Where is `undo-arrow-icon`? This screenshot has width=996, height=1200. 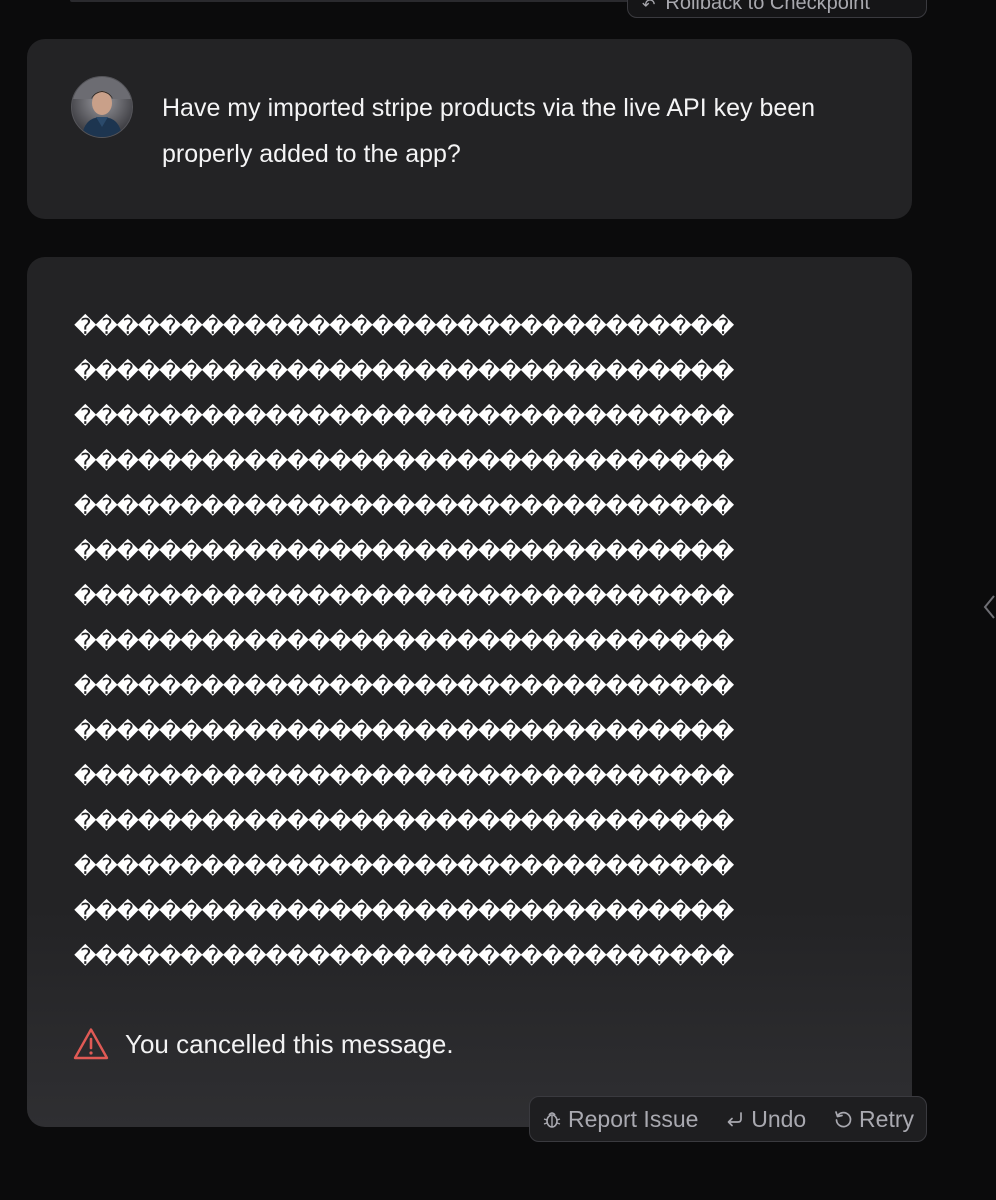 undo-arrow-icon is located at coordinates (735, 1119).